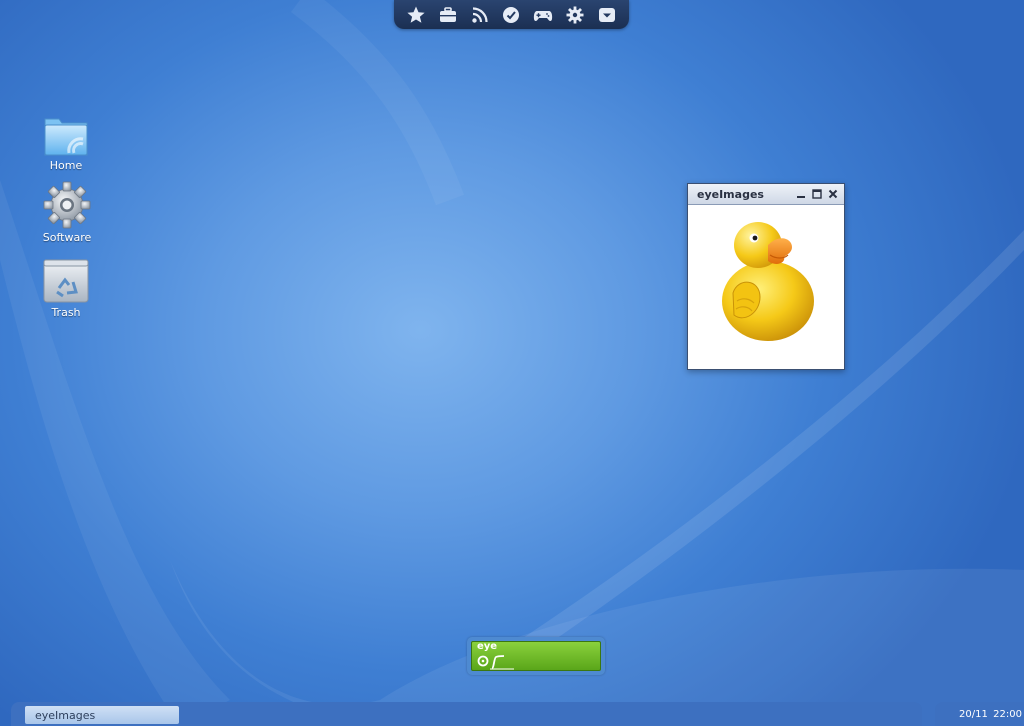 The height and width of the screenshot is (726, 1024). I want to click on feeds-button, so click(480, 15).